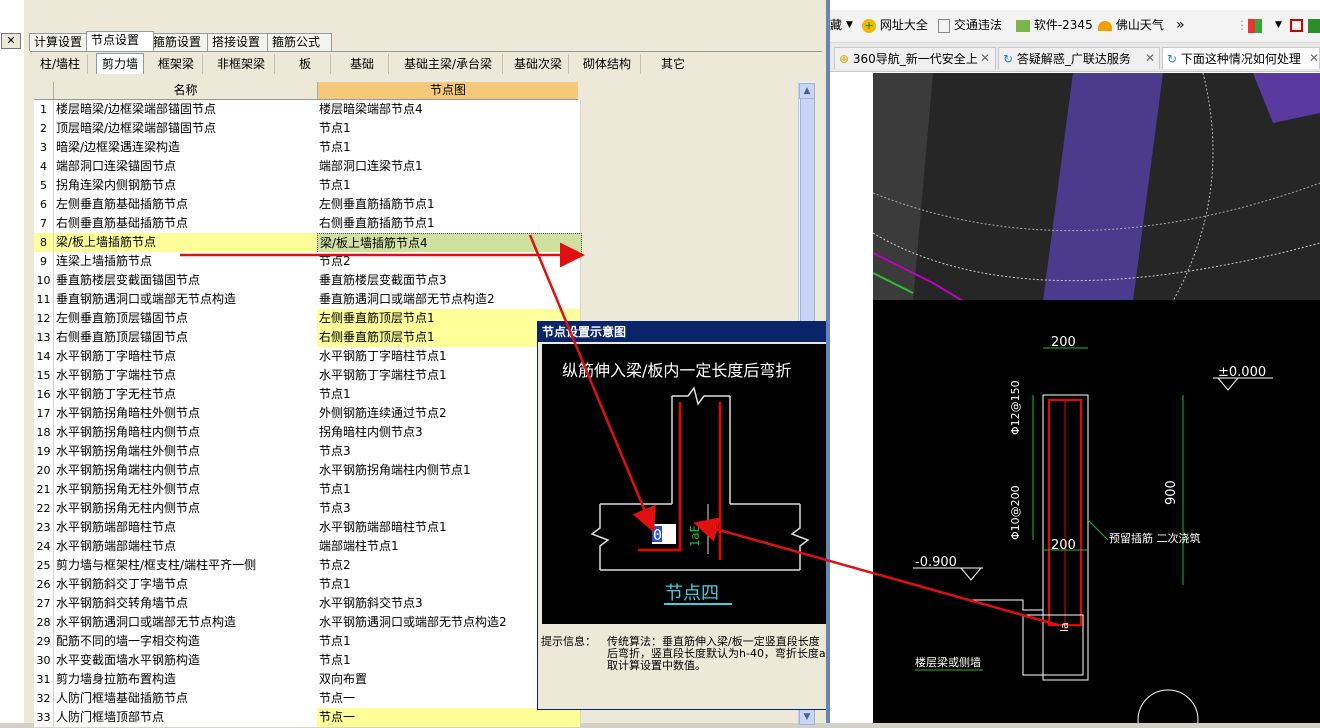  I want to click on table-row: 8 梁/板上墙插筋节点 梁/板上墙插筋节点4, so click(308, 243).